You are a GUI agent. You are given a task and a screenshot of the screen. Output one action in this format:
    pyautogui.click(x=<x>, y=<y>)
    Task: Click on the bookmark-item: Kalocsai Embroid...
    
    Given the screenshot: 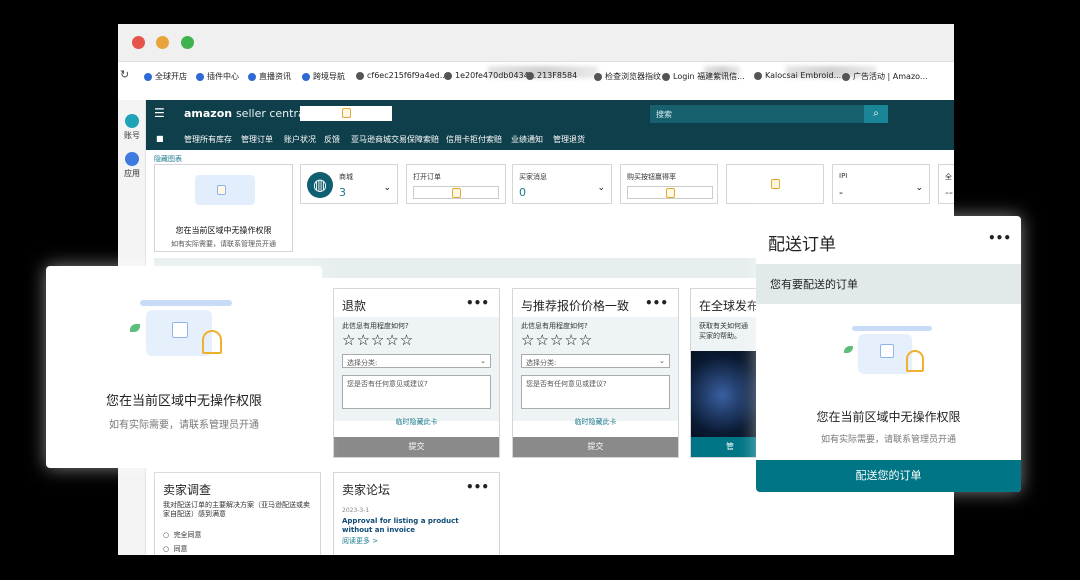 What is the action you would take?
    pyautogui.click(x=797, y=75)
    